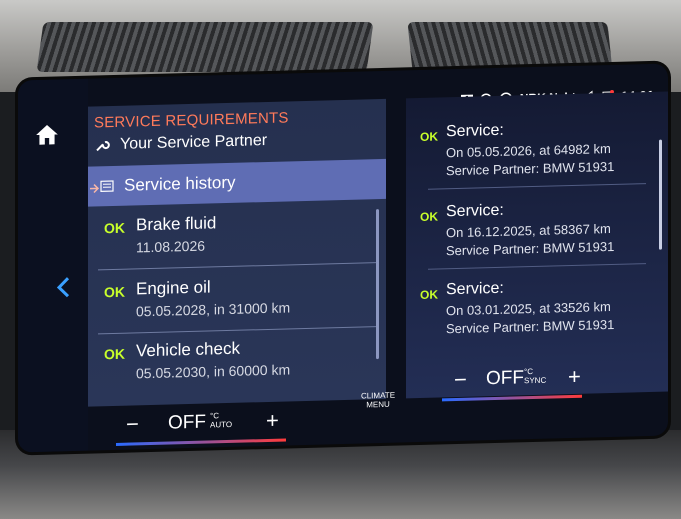  Describe the element at coordinates (213, 371) in the screenshot. I see `list-item-detail: 05.05.2030, in 60000 km` at that location.